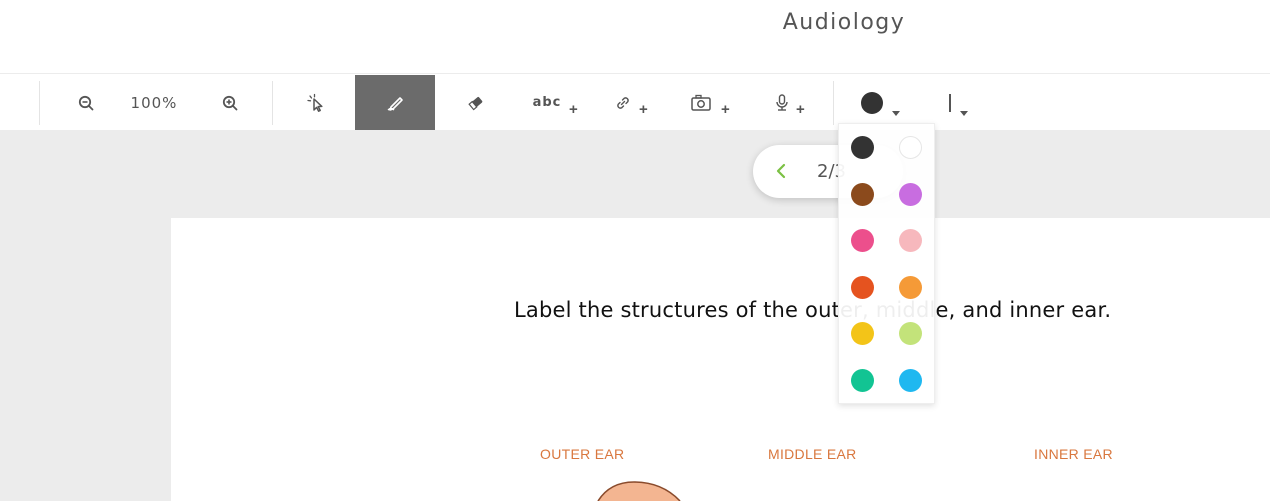 The image size is (1270, 501). I want to click on ear-illustration, so click(639, 491).